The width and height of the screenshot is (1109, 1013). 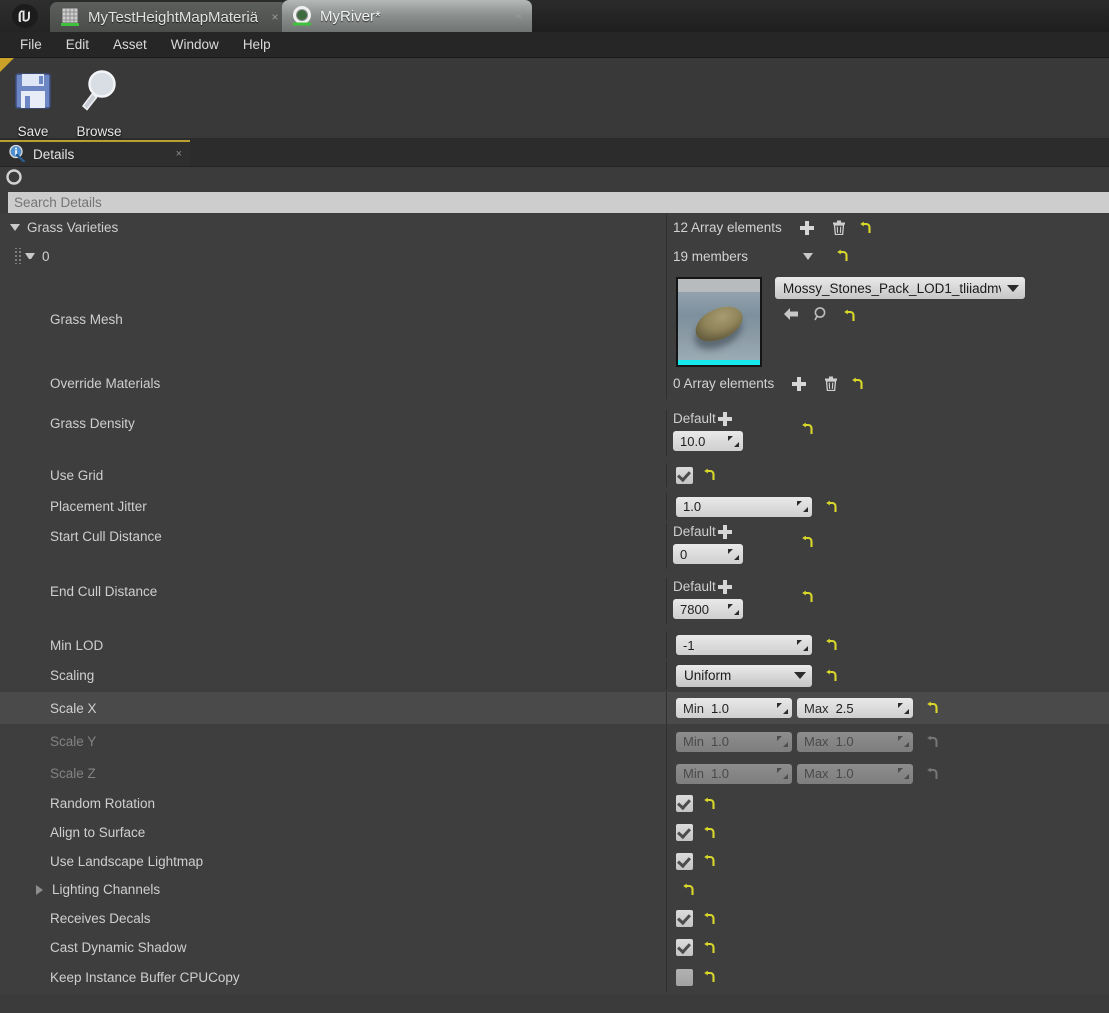 What do you see at coordinates (744, 506) in the screenshot?
I see `placement-jitter-input: 1.0` at bounding box center [744, 506].